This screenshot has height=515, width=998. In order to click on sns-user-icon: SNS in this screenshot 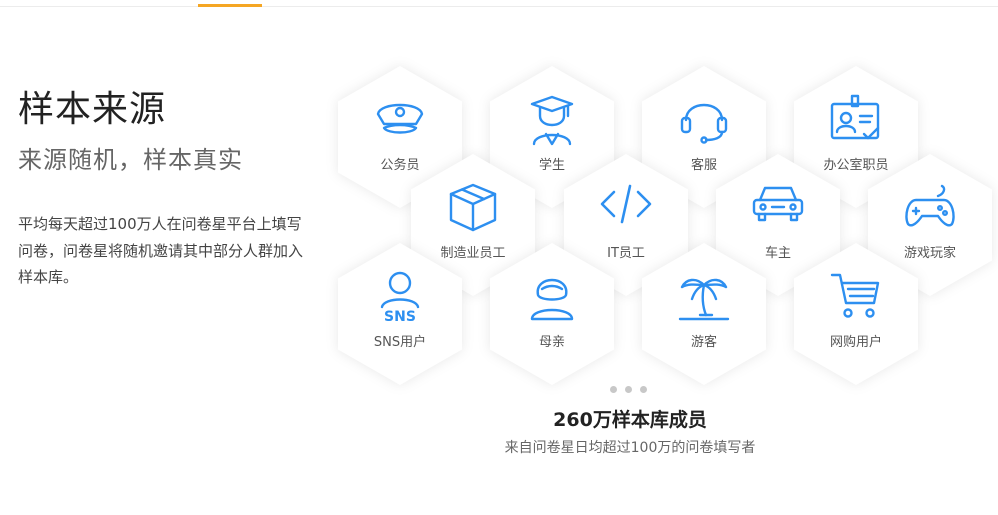, I will do `click(400, 297)`.